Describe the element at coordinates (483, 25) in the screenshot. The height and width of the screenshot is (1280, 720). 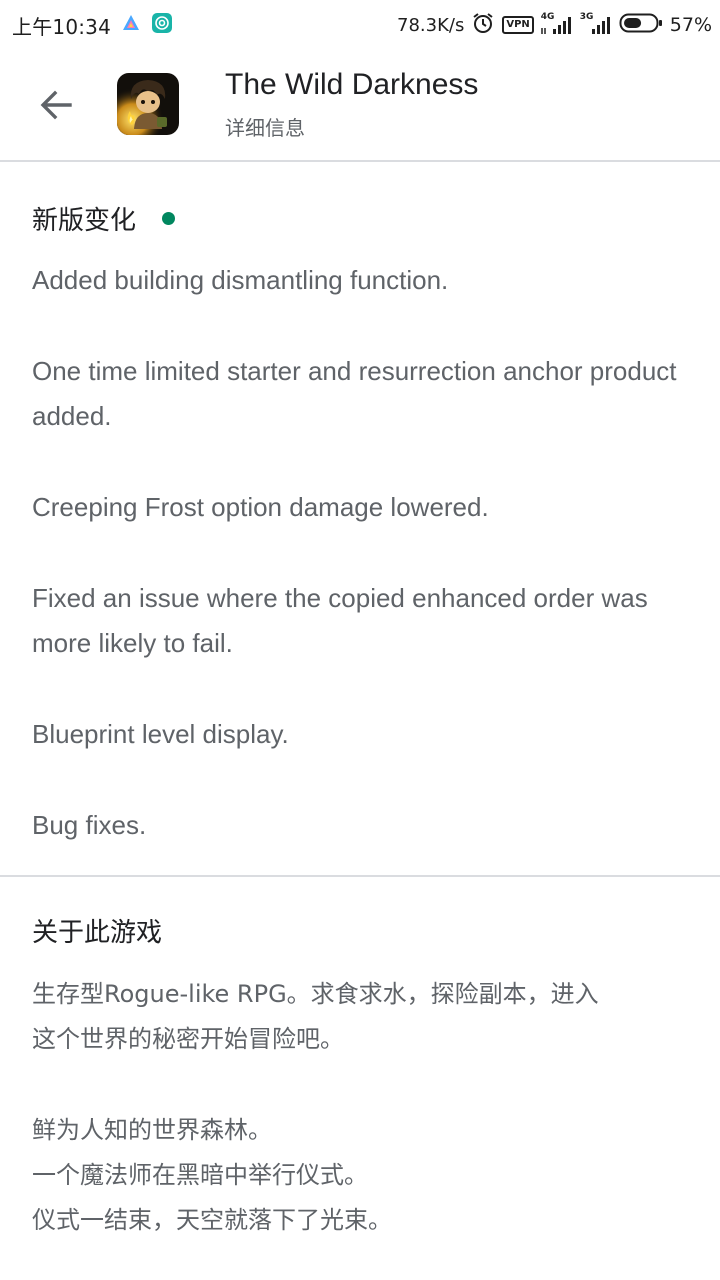
I see `alarm-icon` at that location.